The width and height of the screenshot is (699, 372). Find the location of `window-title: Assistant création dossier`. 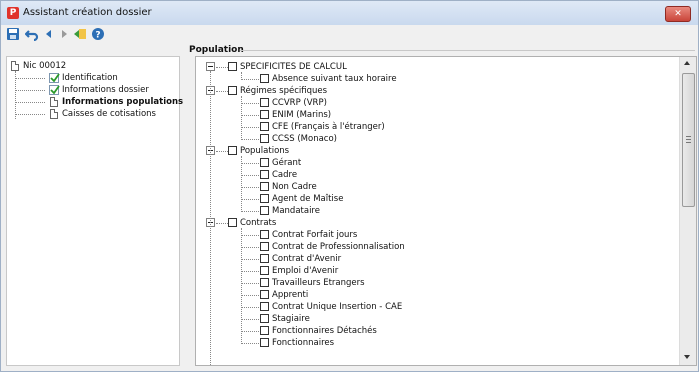

window-title: Assistant création dossier is located at coordinates (87, 12).